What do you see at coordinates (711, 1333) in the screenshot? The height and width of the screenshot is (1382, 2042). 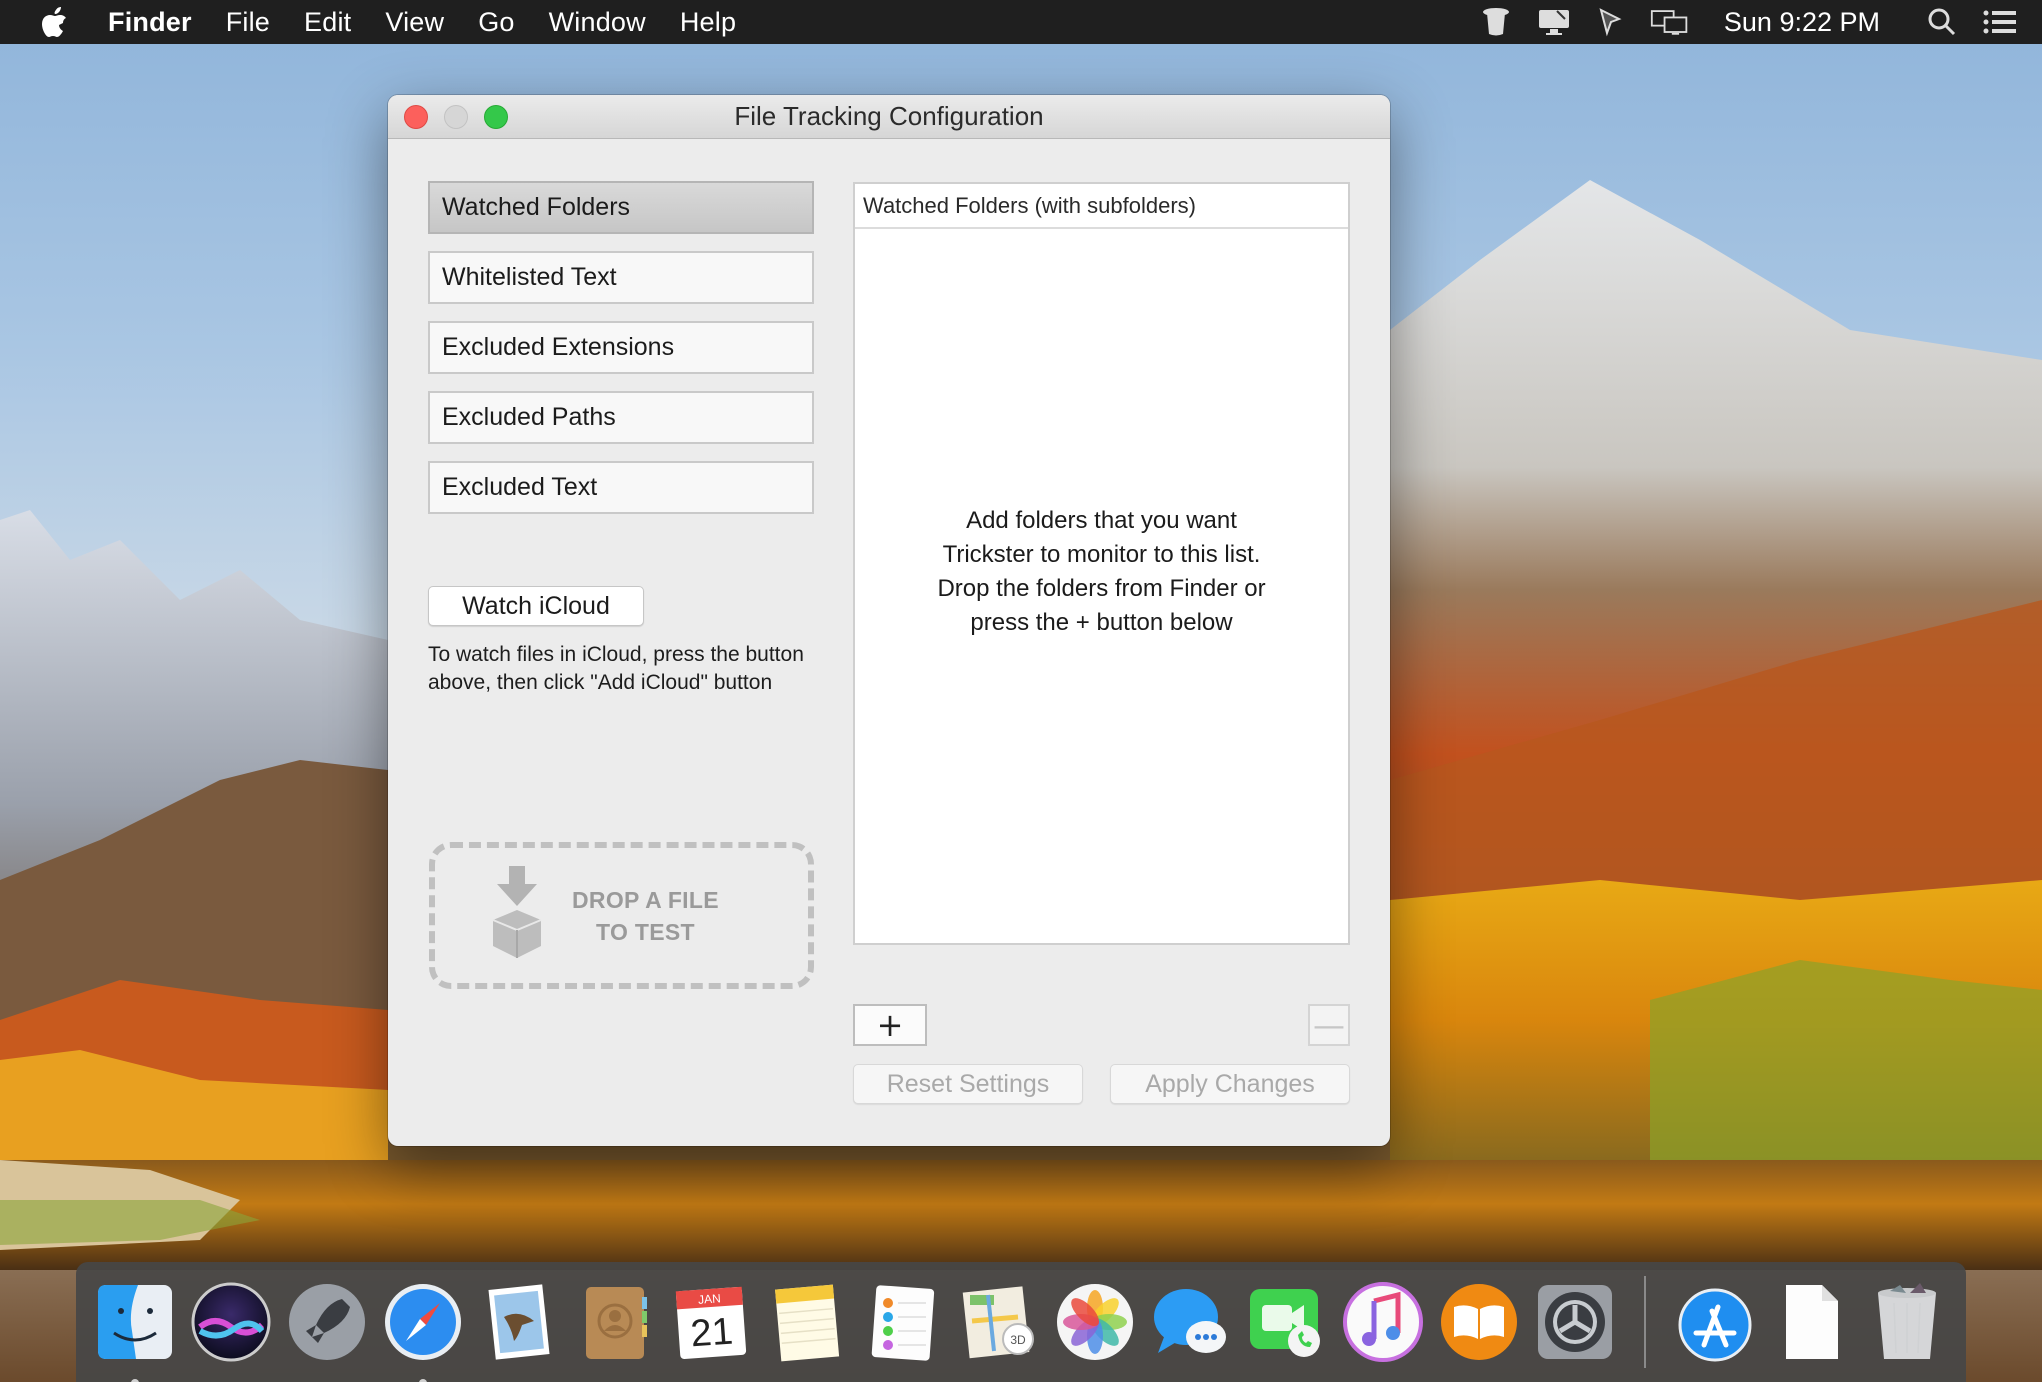 I see `calendar-day: 21` at bounding box center [711, 1333].